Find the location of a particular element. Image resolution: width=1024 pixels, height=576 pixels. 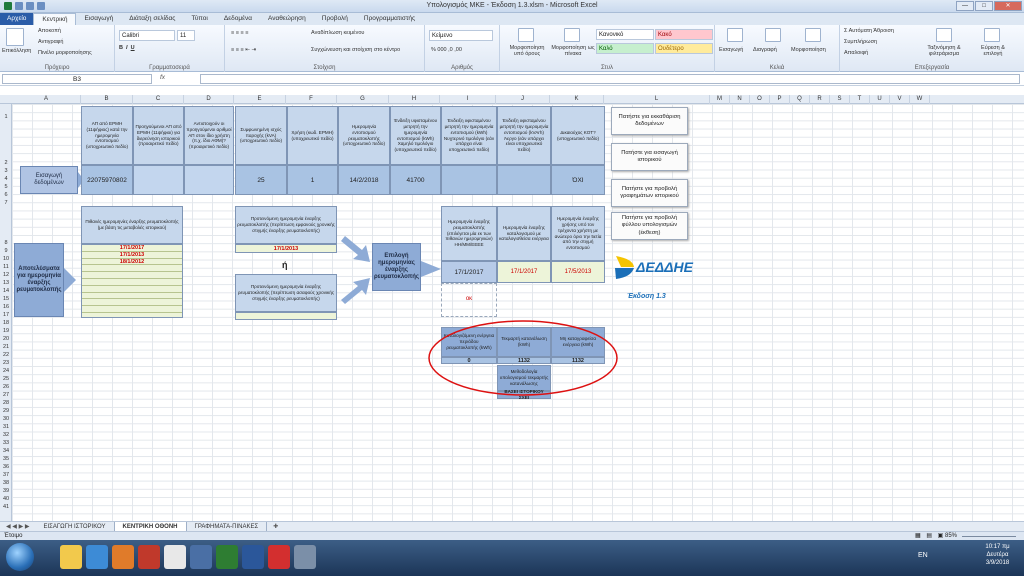

column-header: E is located at coordinates (260, 99).